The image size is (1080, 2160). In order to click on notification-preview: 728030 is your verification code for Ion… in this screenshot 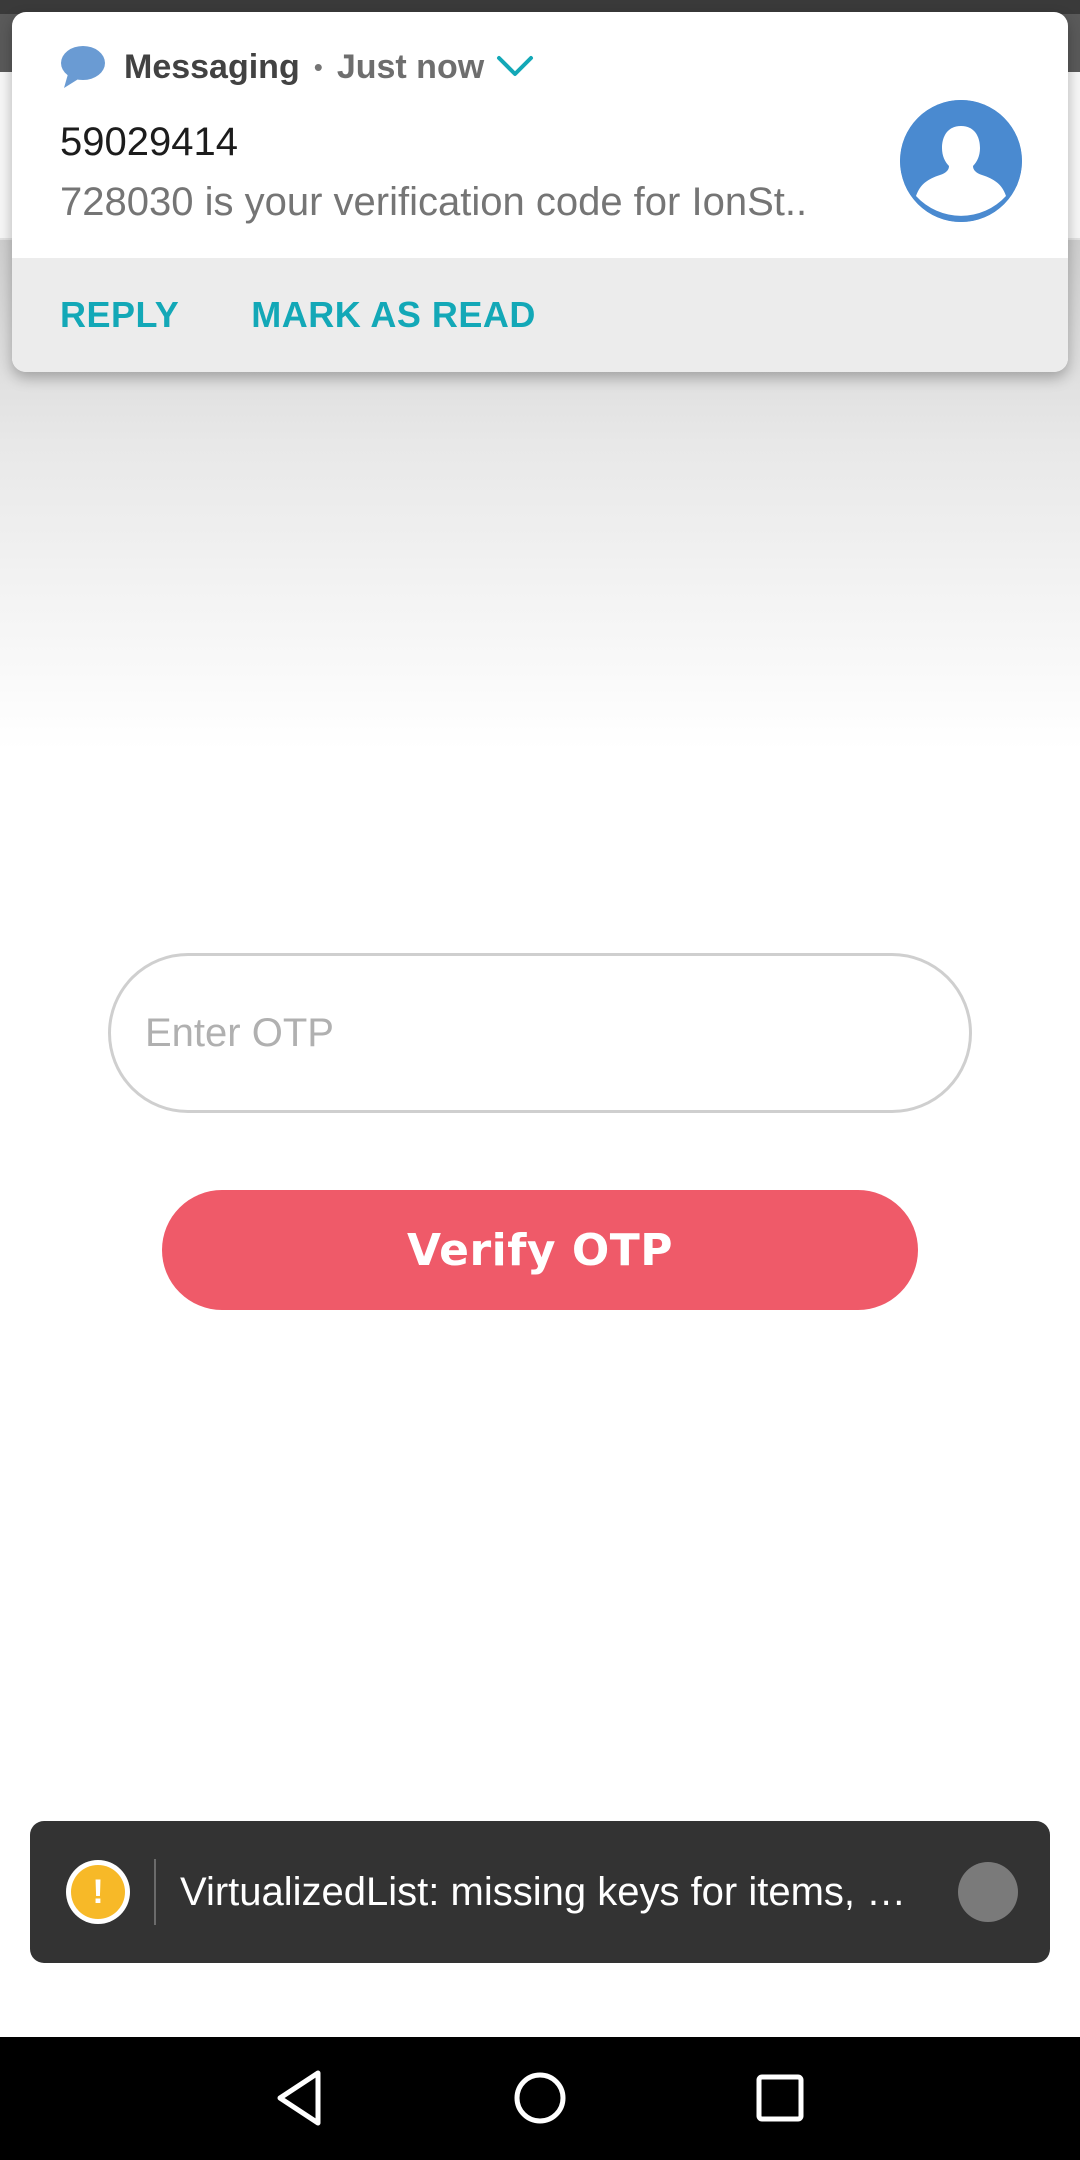, I will do `click(434, 202)`.